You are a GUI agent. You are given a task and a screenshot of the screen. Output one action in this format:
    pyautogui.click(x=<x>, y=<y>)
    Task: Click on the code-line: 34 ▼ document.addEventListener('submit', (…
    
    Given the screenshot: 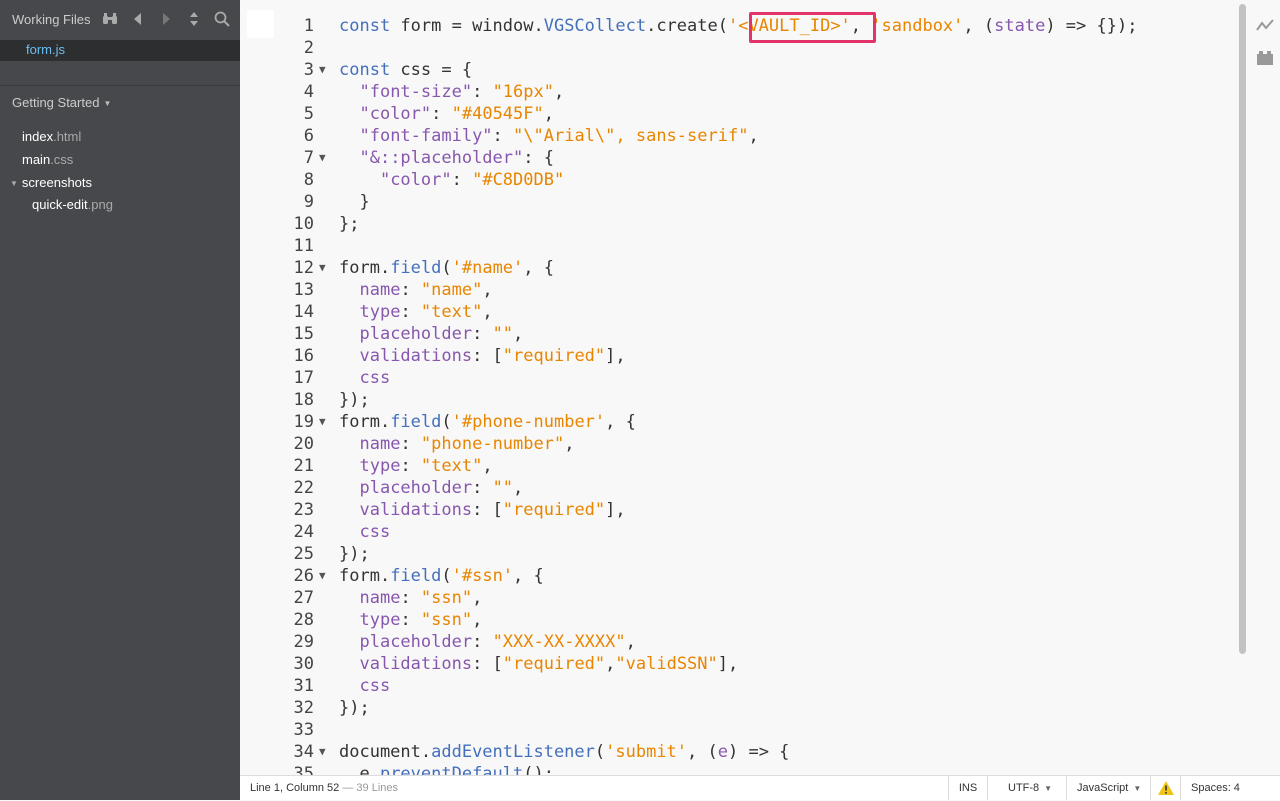 What is the action you would take?
    pyautogui.click(x=745, y=752)
    